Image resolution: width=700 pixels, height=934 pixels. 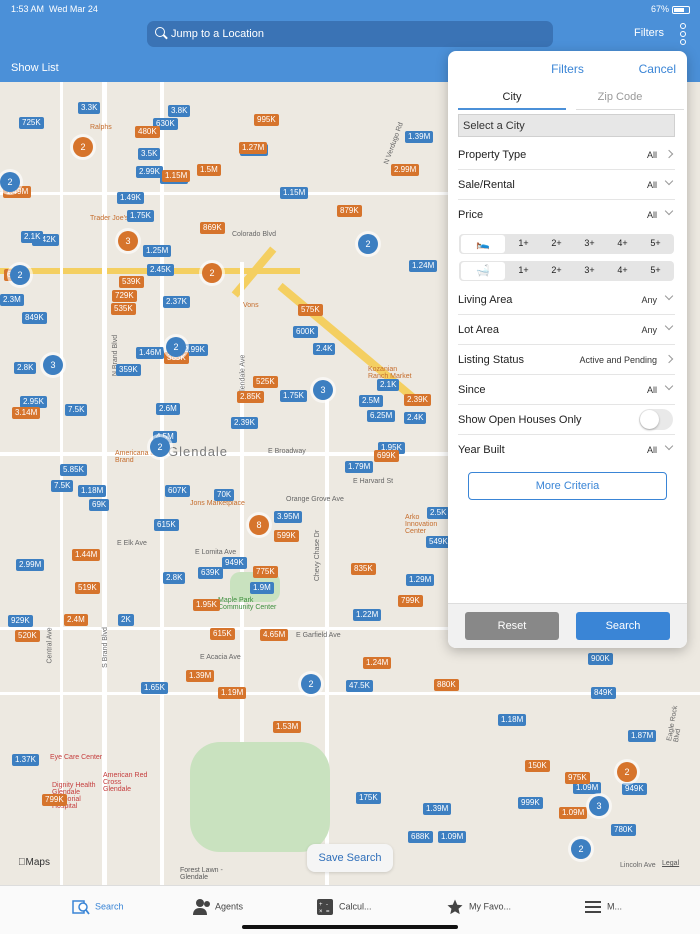 I want to click on blue-price-pin: 607K, so click(x=177, y=491).